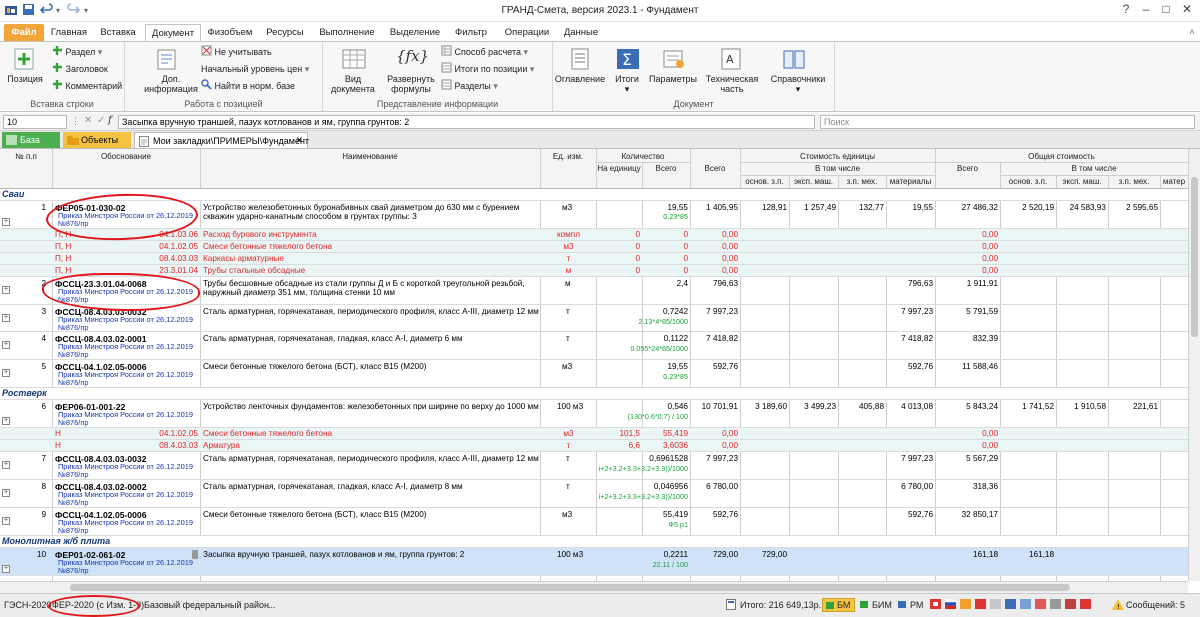 The width and height of the screenshot is (1200, 617). I want to click on col-naim: Наименование, so click(370, 156).